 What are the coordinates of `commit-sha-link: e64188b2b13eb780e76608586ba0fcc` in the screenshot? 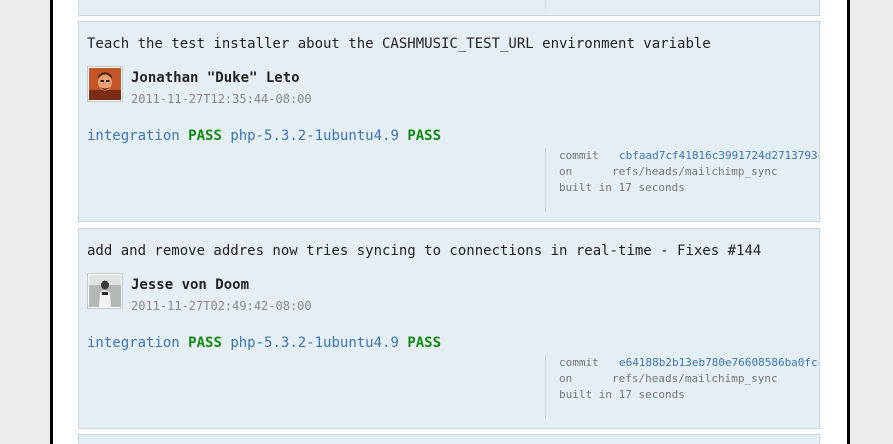 It's located at (719, 362).